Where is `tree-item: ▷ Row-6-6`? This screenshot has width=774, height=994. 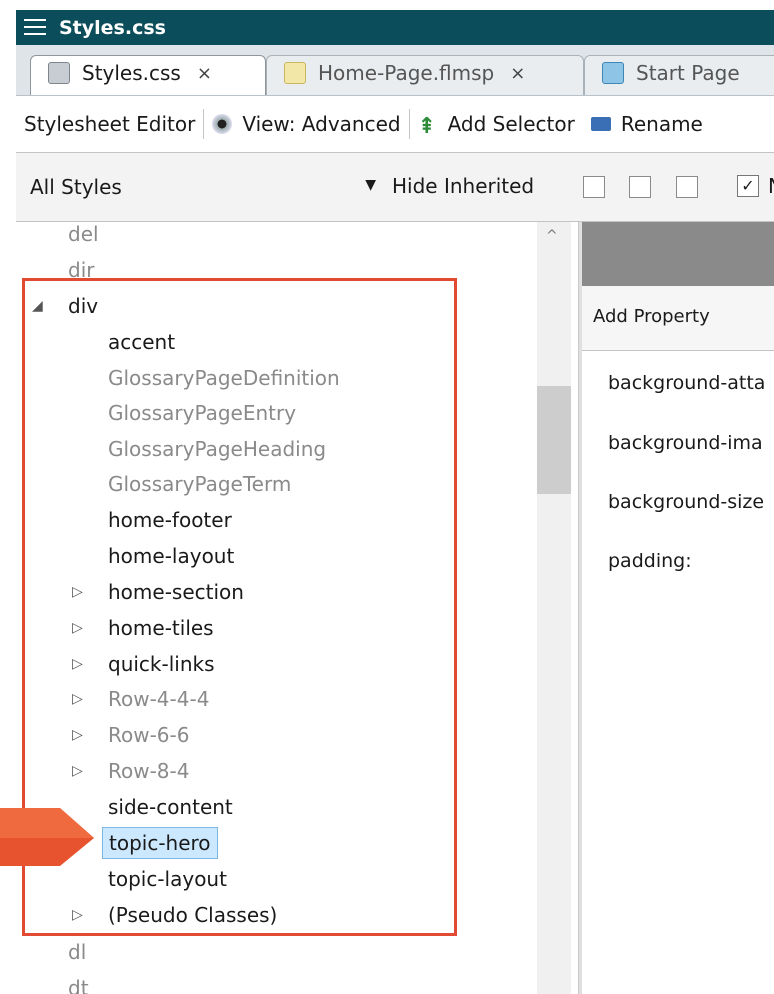
tree-item: ▷ Row-6-6 is located at coordinates (266, 735).